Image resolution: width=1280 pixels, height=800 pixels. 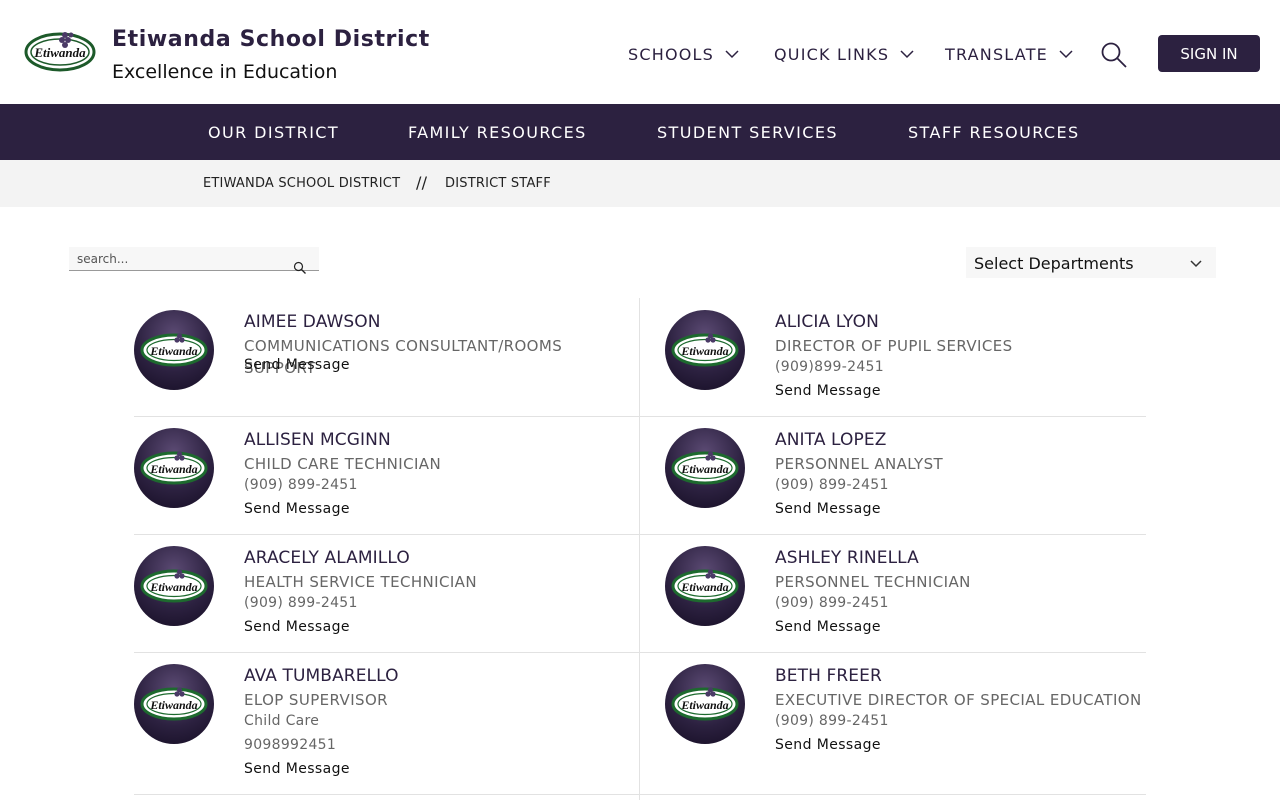 What do you see at coordinates (225, 72) in the screenshot?
I see `site-tagline: Excellence in Education` at bounding box center [225, 72].